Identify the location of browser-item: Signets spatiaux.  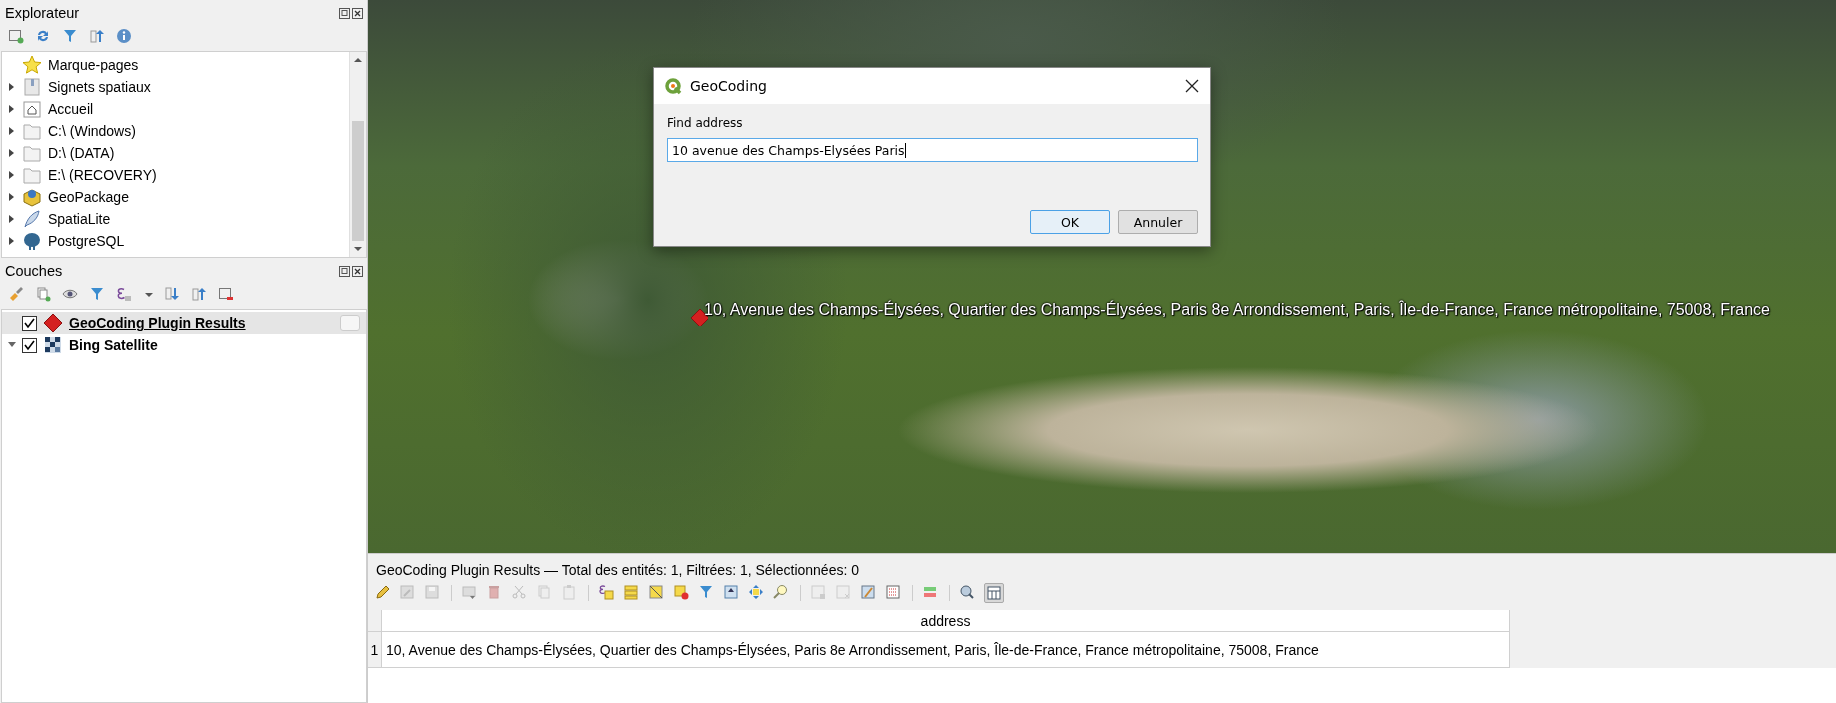
(99, 87).